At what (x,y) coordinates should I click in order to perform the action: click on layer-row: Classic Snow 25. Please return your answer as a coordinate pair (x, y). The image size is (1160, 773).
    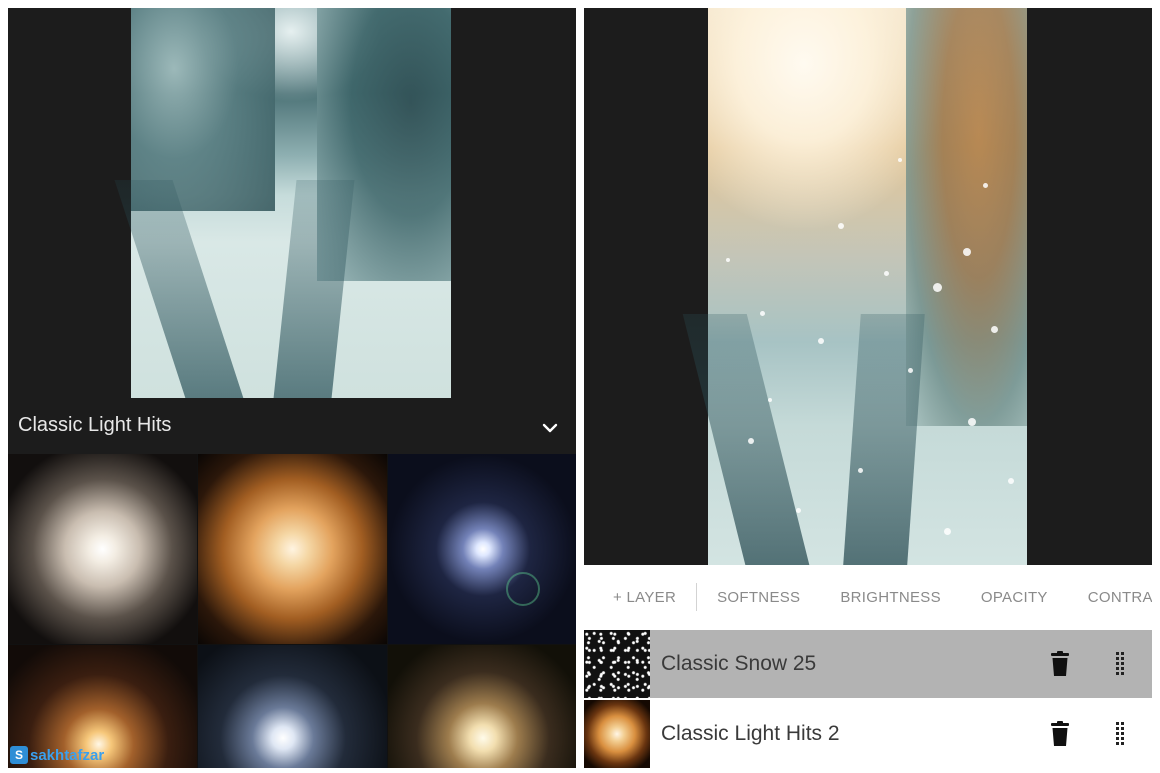
    Looking at the image, I should click on (868, 664).